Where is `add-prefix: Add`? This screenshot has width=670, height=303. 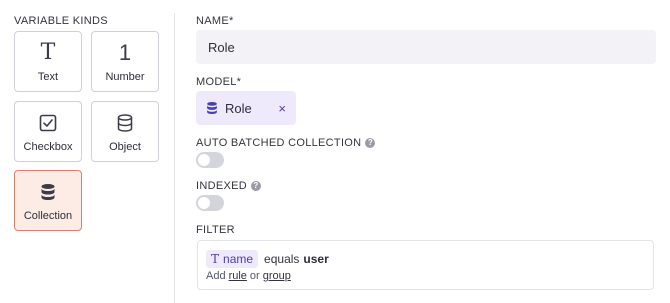 add-prefix: Add is located at coordinates (216, 276).